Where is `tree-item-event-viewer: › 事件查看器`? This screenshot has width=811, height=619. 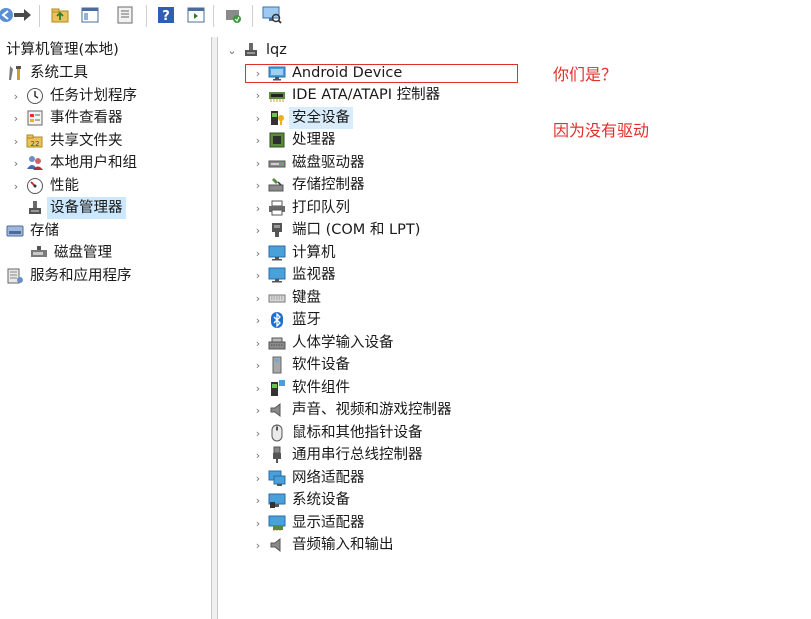
tree-item-event-viewer: › 事件查看器 is located at coordinates (66, 118).